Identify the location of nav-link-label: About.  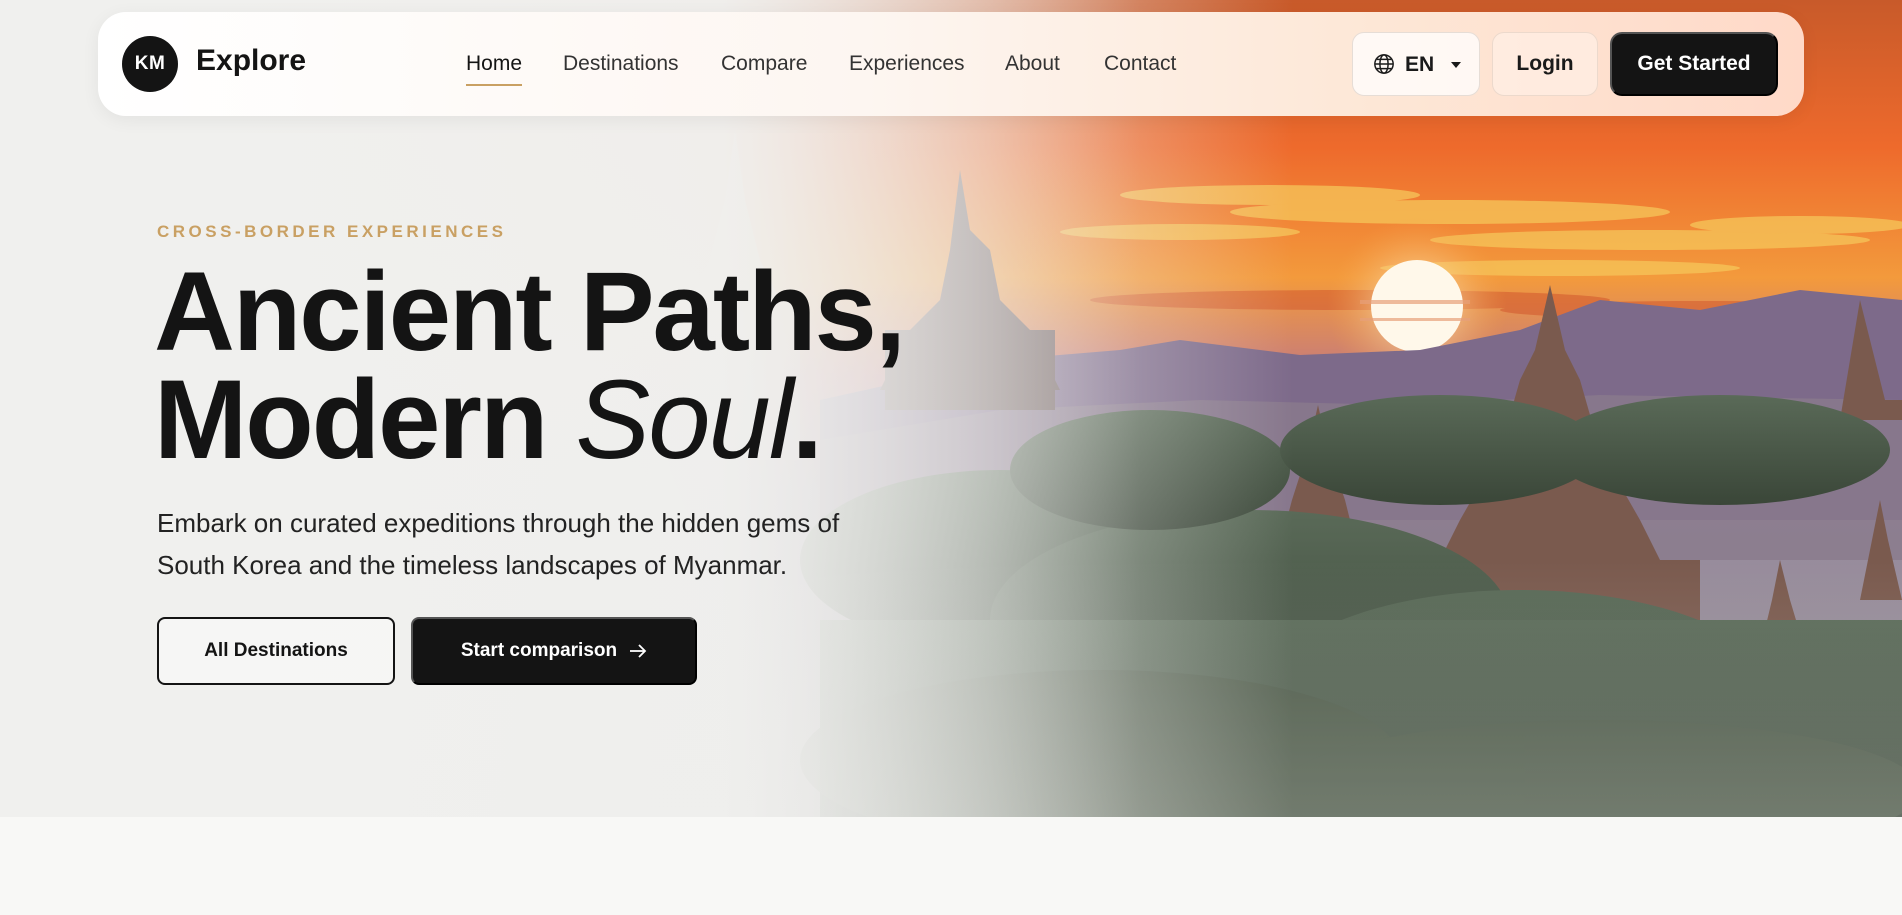
(1032, 63).